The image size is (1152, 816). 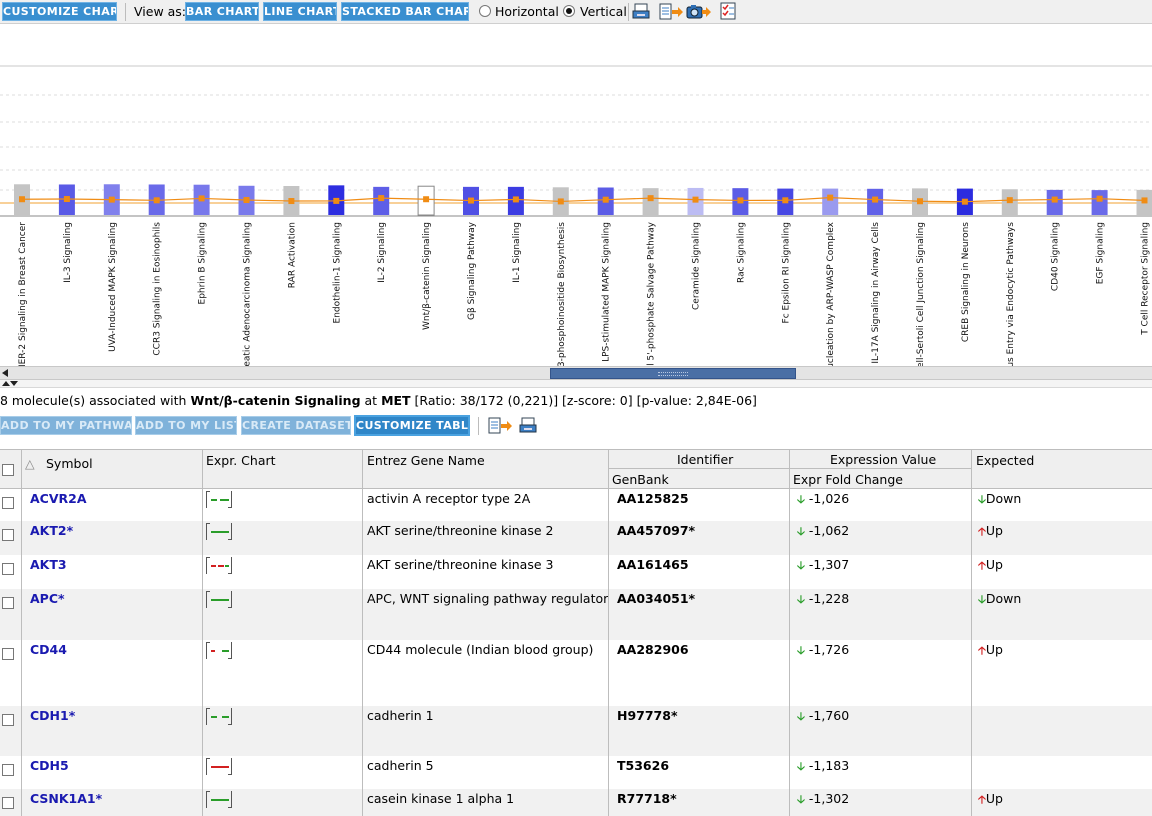 I want to click on category-label: EGF Signaling, so click(x=1101, y=253).